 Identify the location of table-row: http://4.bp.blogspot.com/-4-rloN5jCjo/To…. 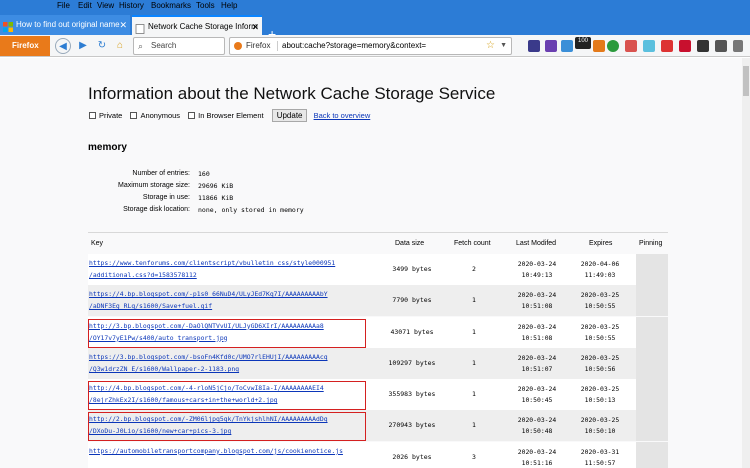
(378, 395).